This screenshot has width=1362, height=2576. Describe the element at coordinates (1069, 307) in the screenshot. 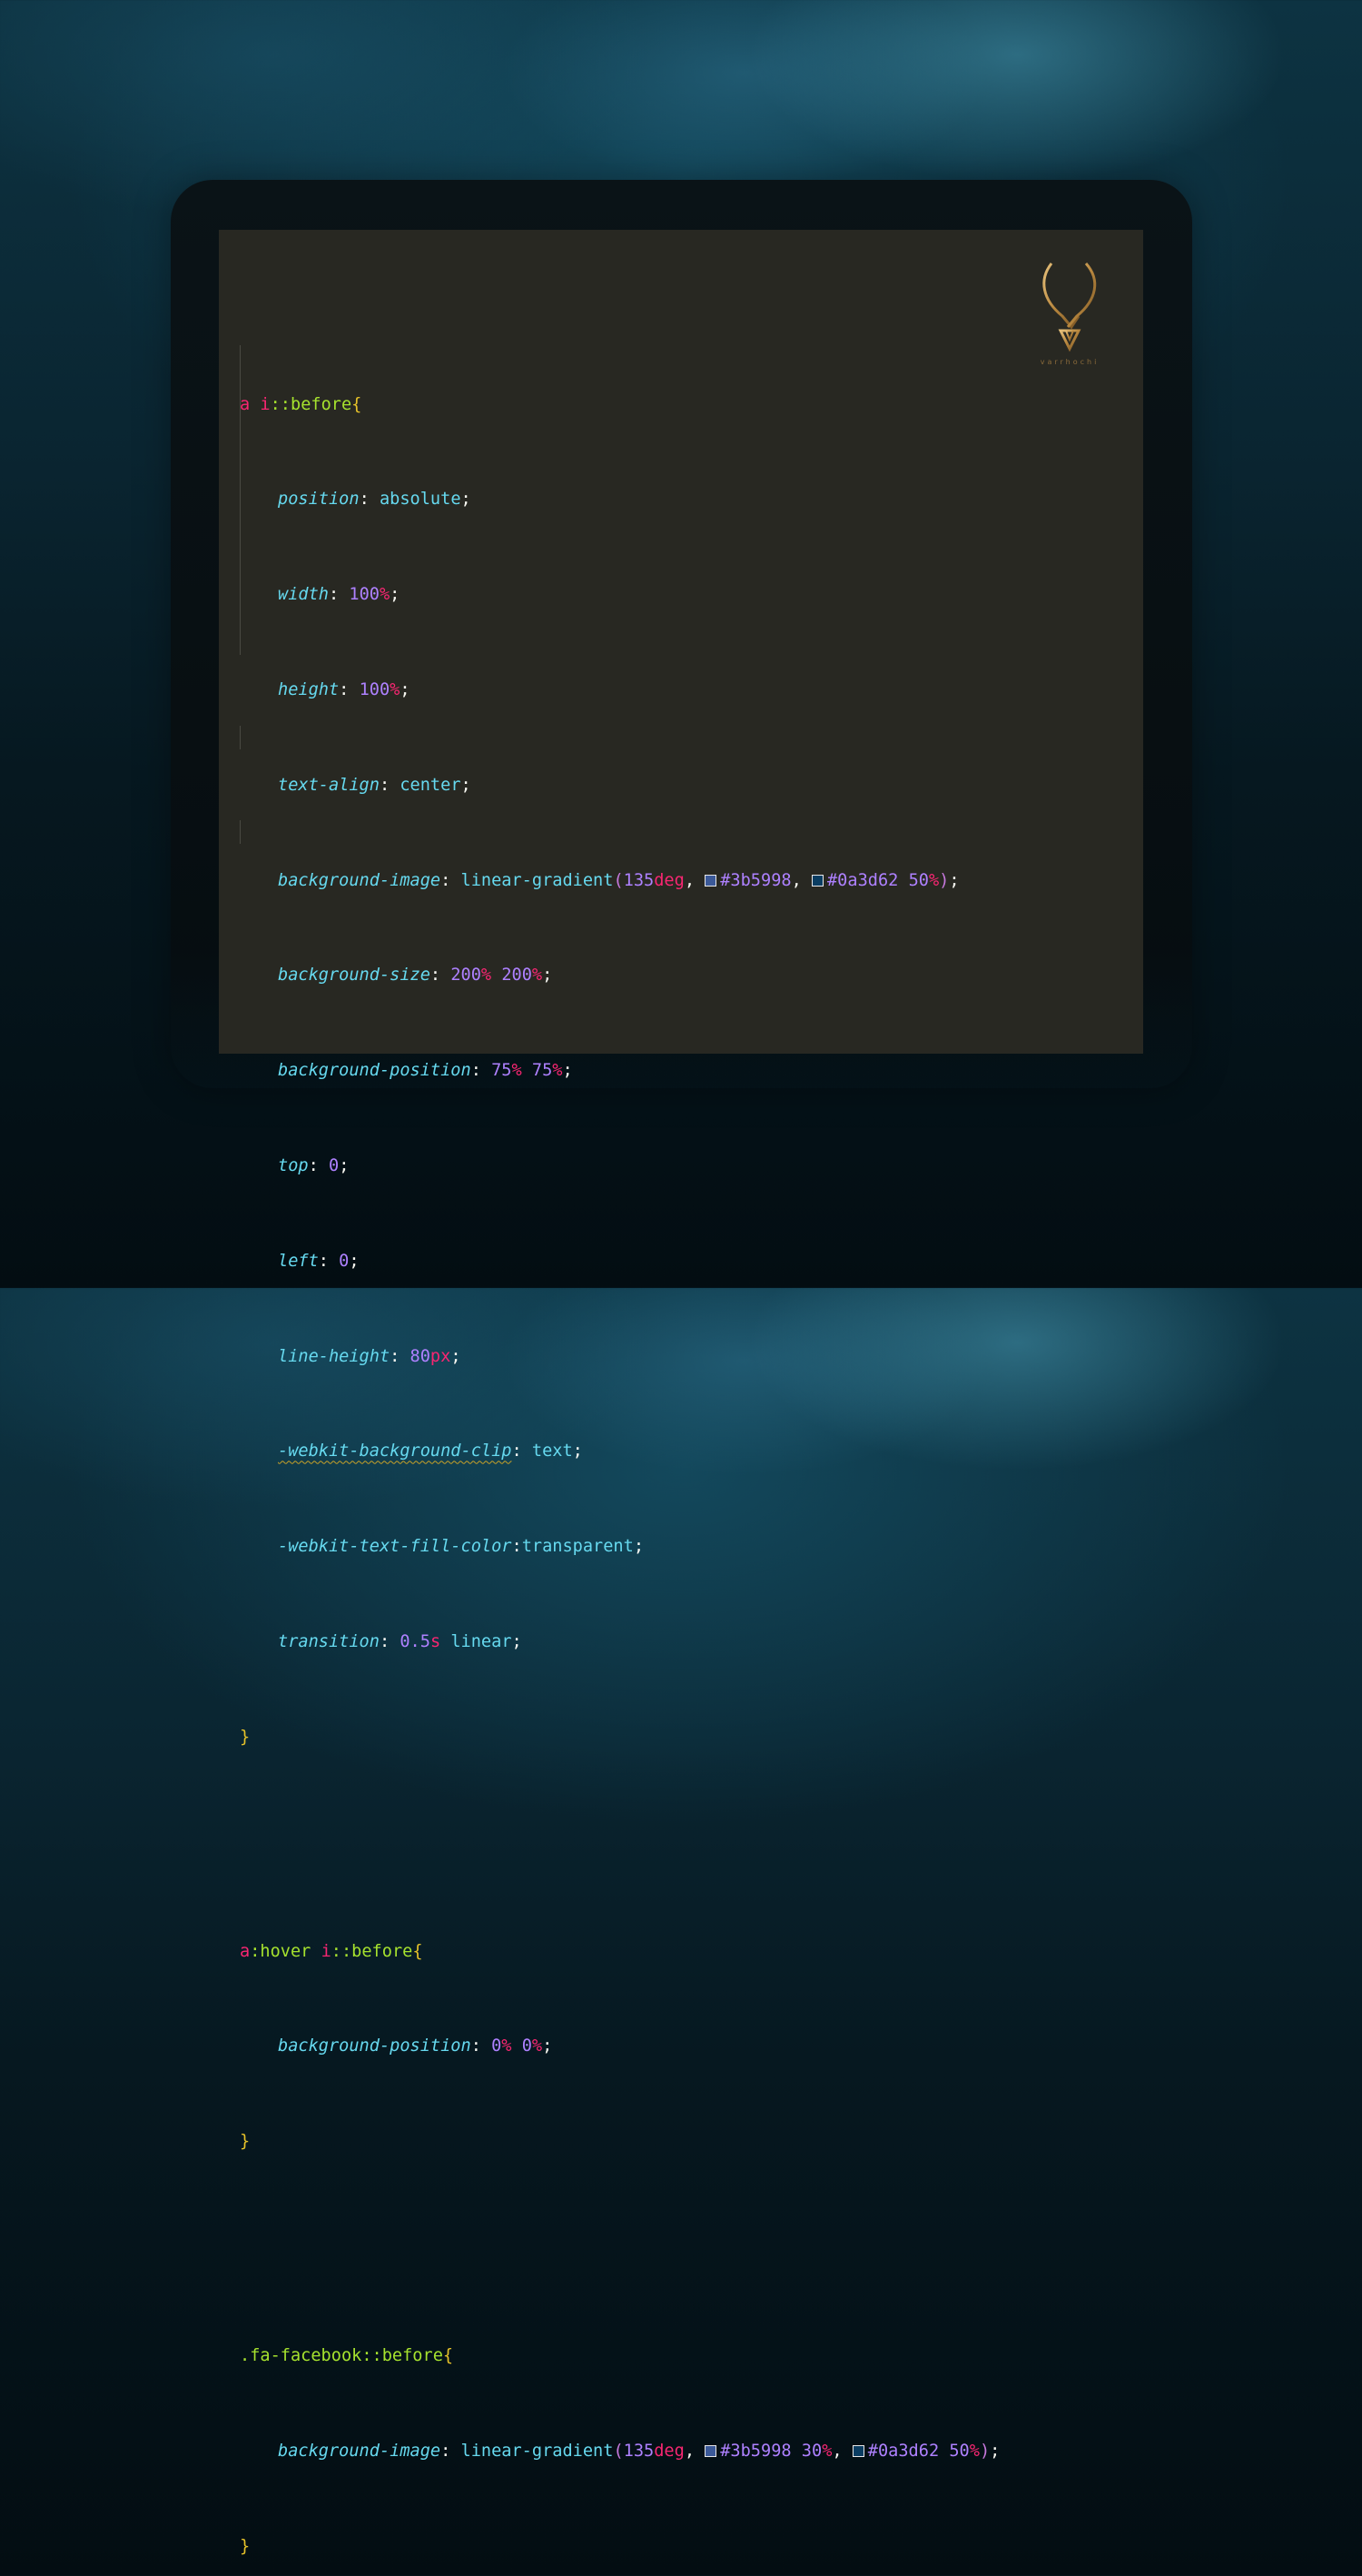

I see `horned-v-logo-icon` at that location.